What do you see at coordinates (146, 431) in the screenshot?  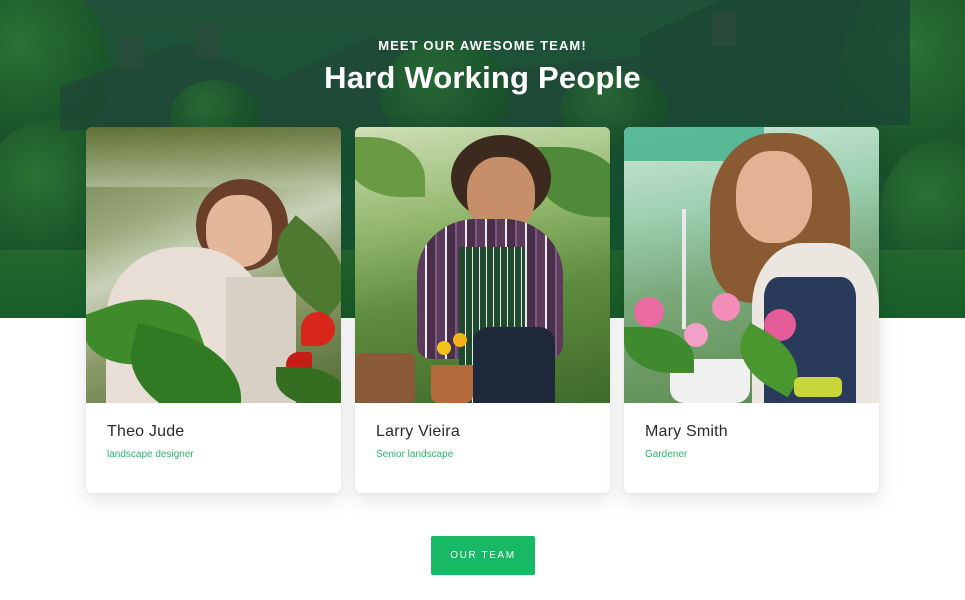 I see `team-member-name: Theo Jude` at bounding box center [146, 431].